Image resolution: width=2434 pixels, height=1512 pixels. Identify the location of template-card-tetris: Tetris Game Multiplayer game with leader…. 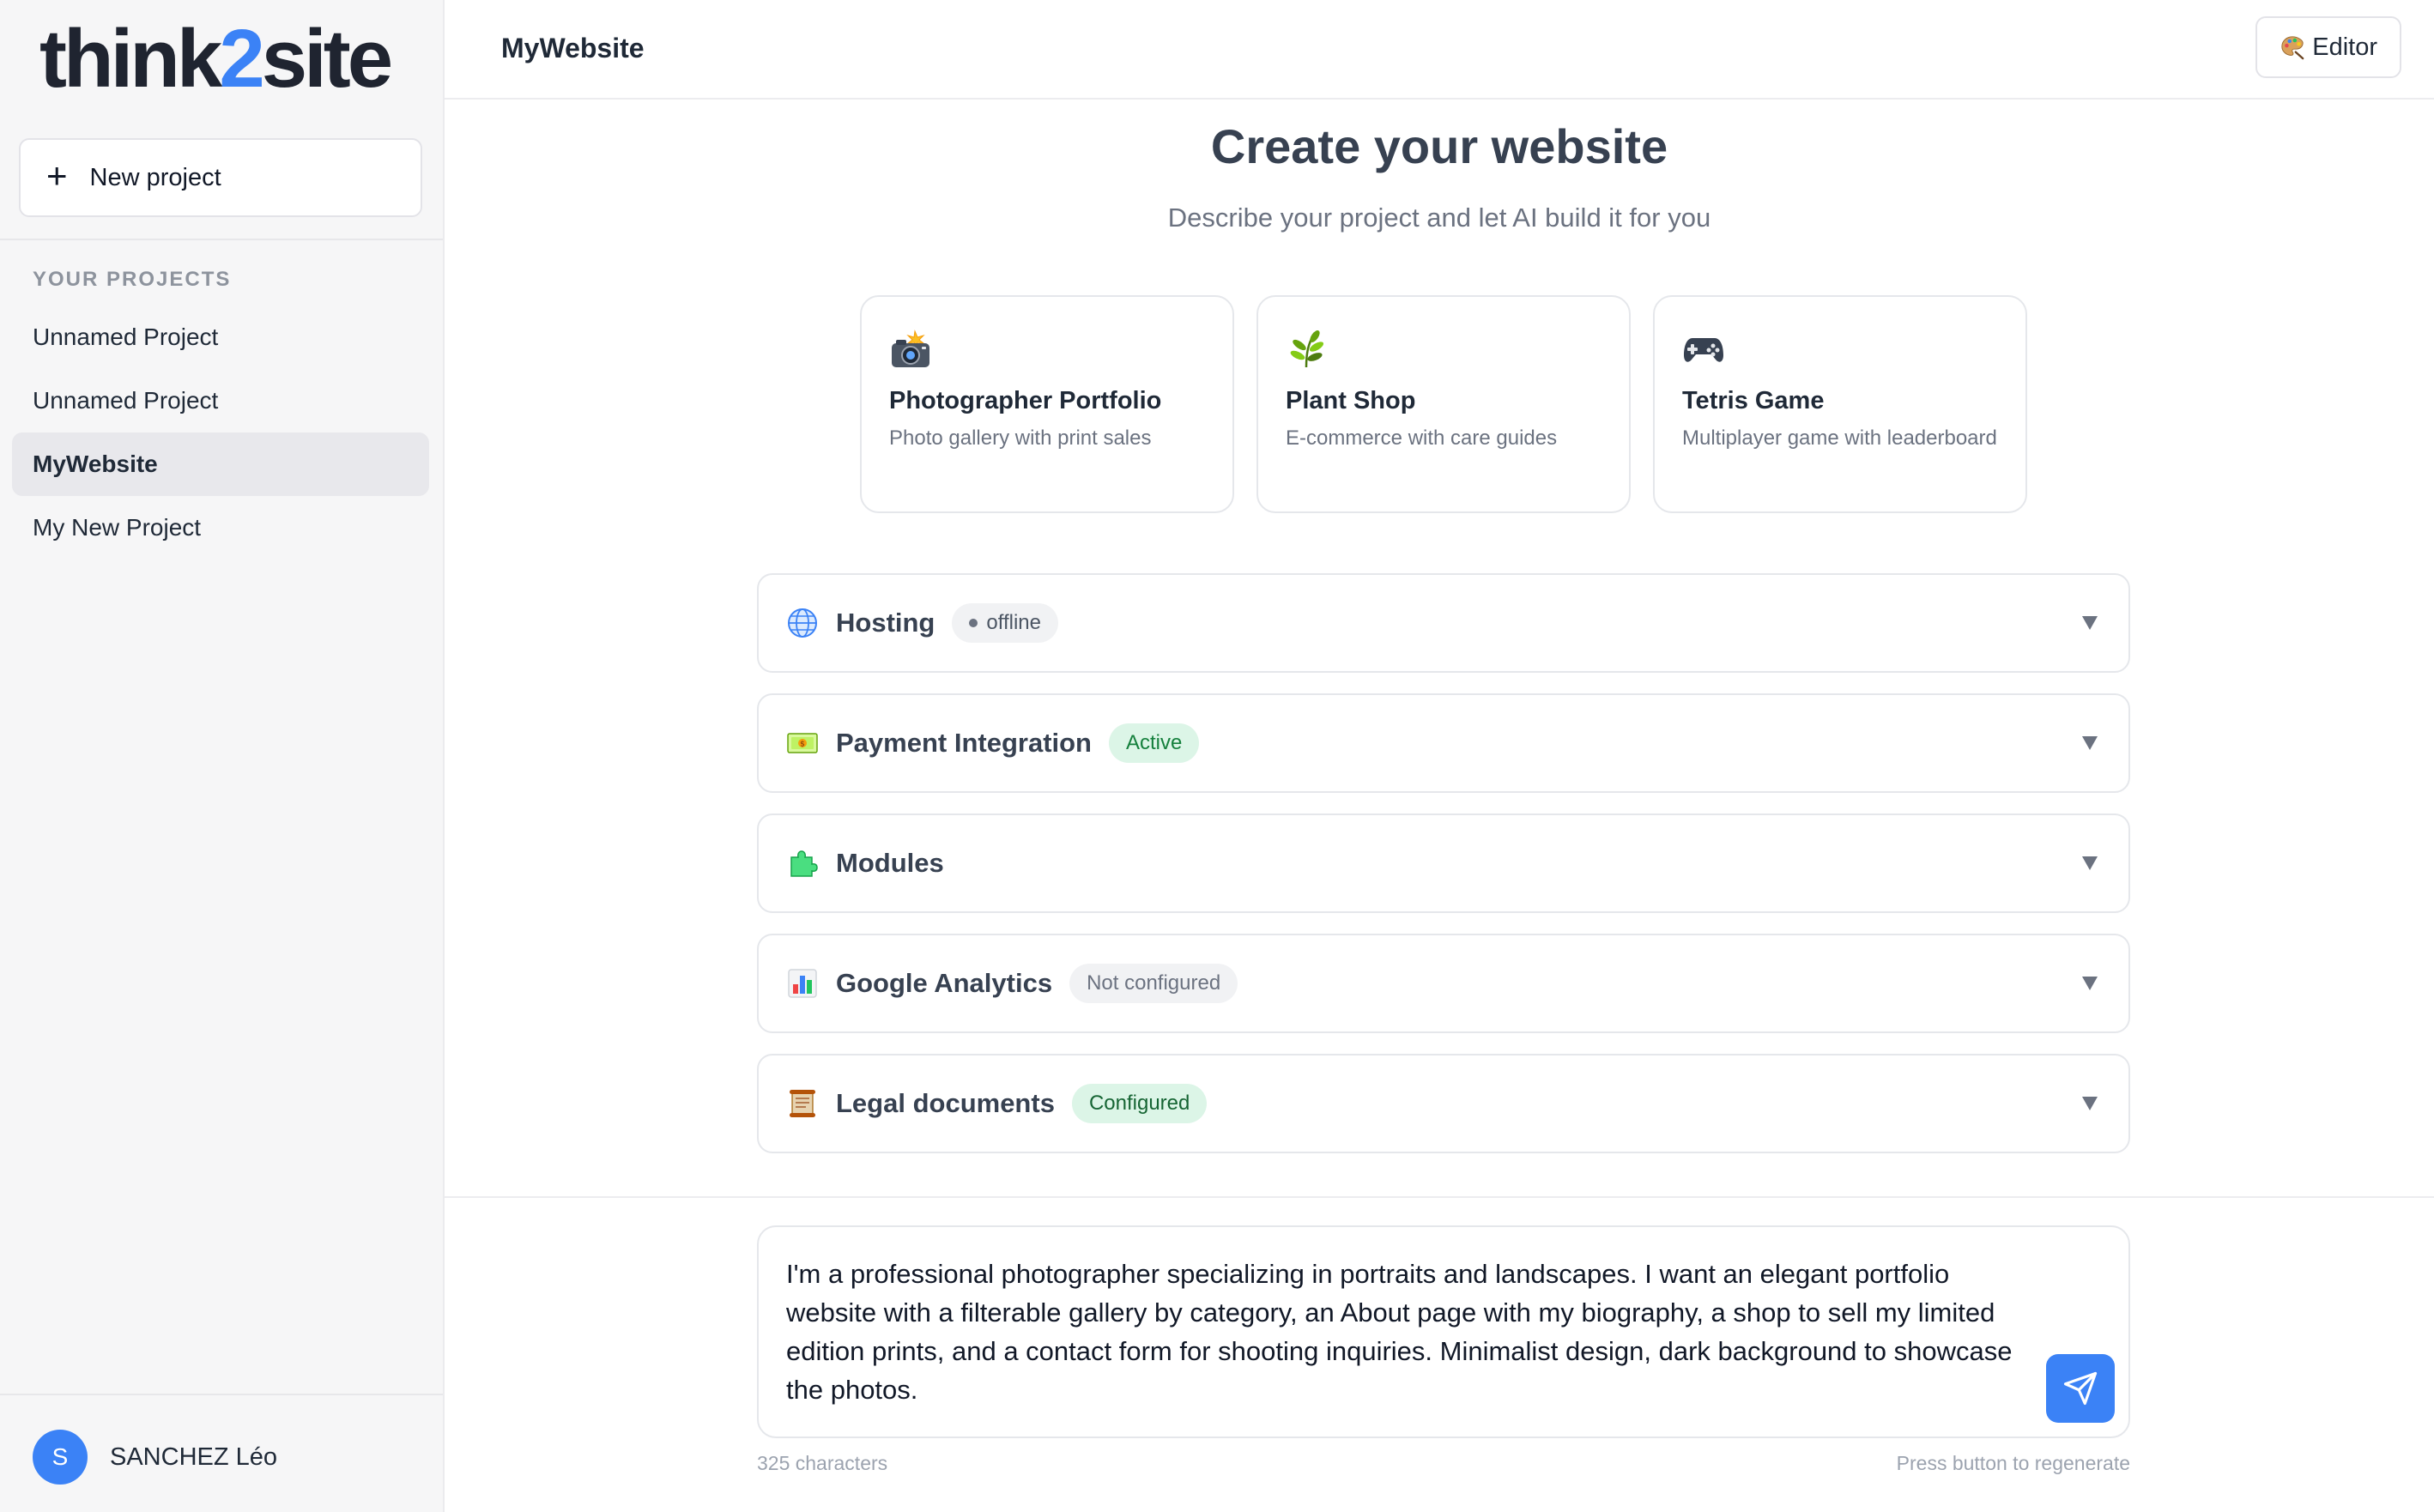
(1840, 404).